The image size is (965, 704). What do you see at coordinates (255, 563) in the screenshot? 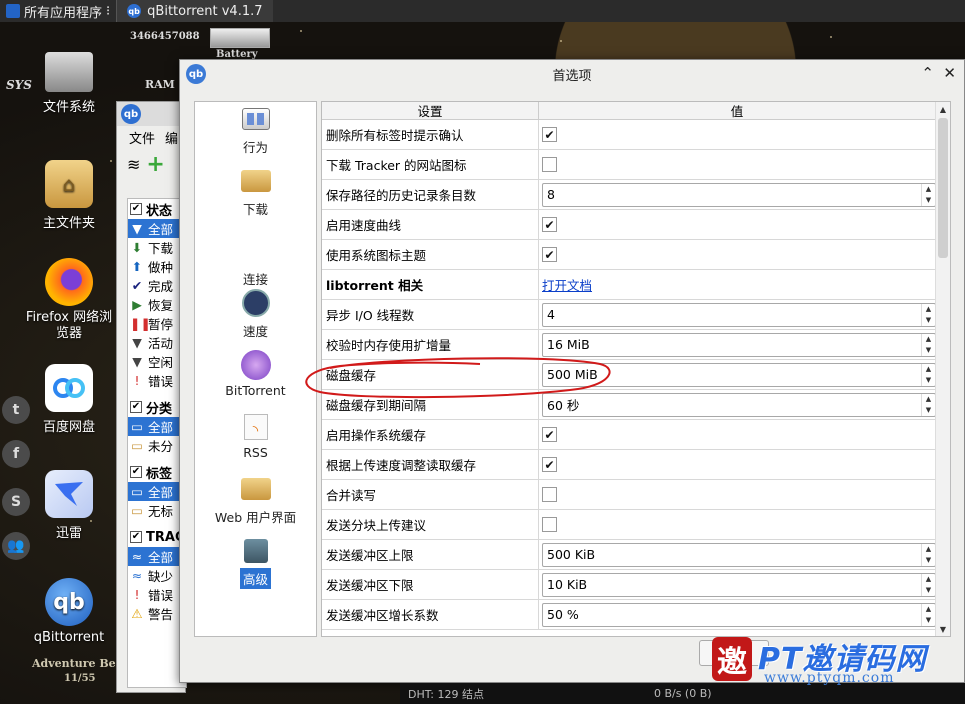
I see `category-advanced-tools: 高级` at bounding box center [255, 563].